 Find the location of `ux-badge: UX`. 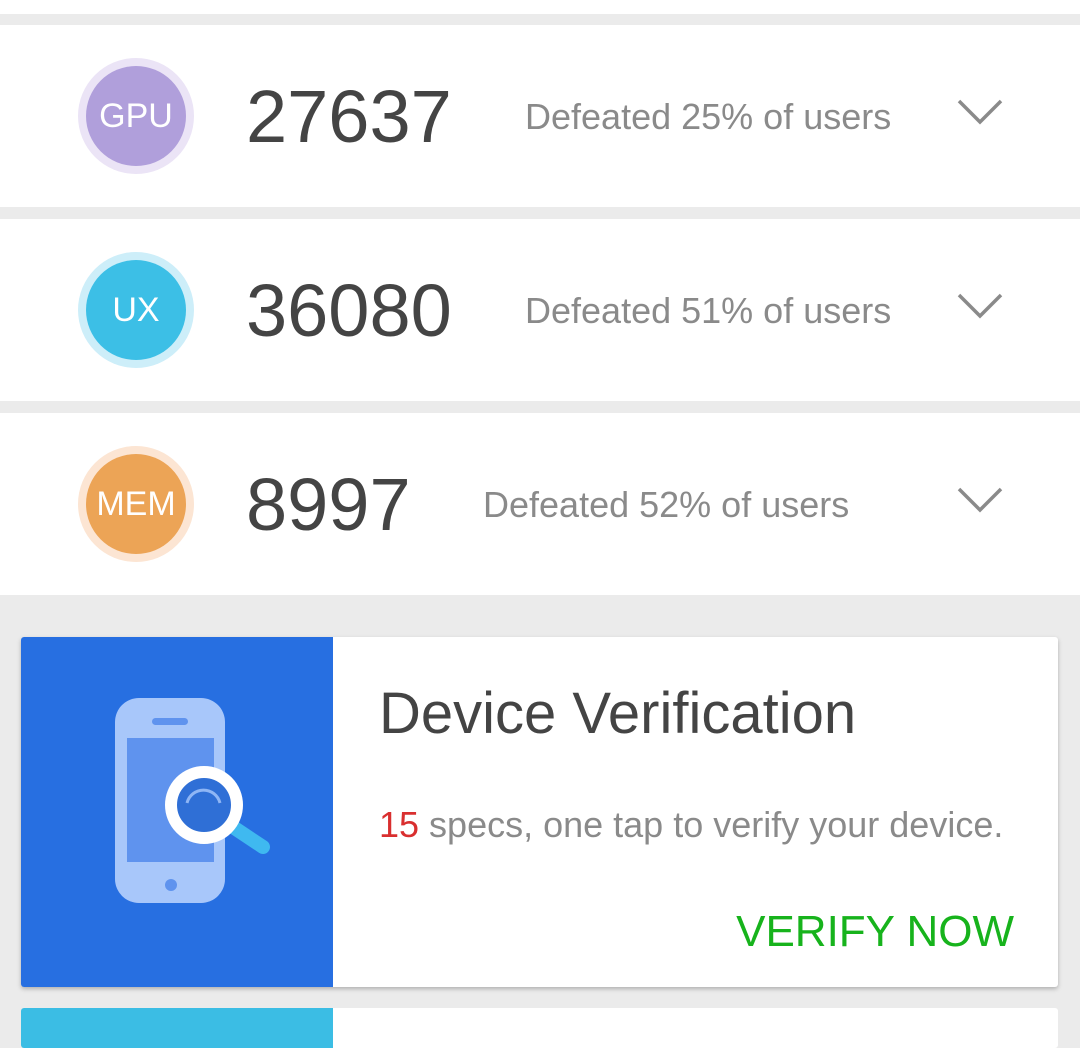

ux-badge: UX is located at coordinates (136, 310).